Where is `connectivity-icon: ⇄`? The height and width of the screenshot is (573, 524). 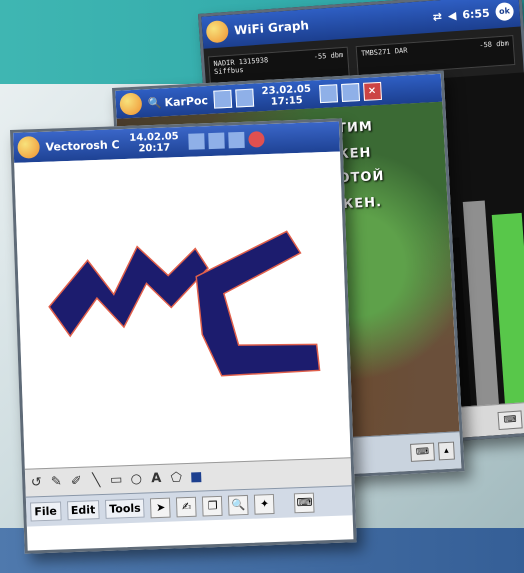 connectivity-icon: ⇄ is located at coordinates (437, 17).